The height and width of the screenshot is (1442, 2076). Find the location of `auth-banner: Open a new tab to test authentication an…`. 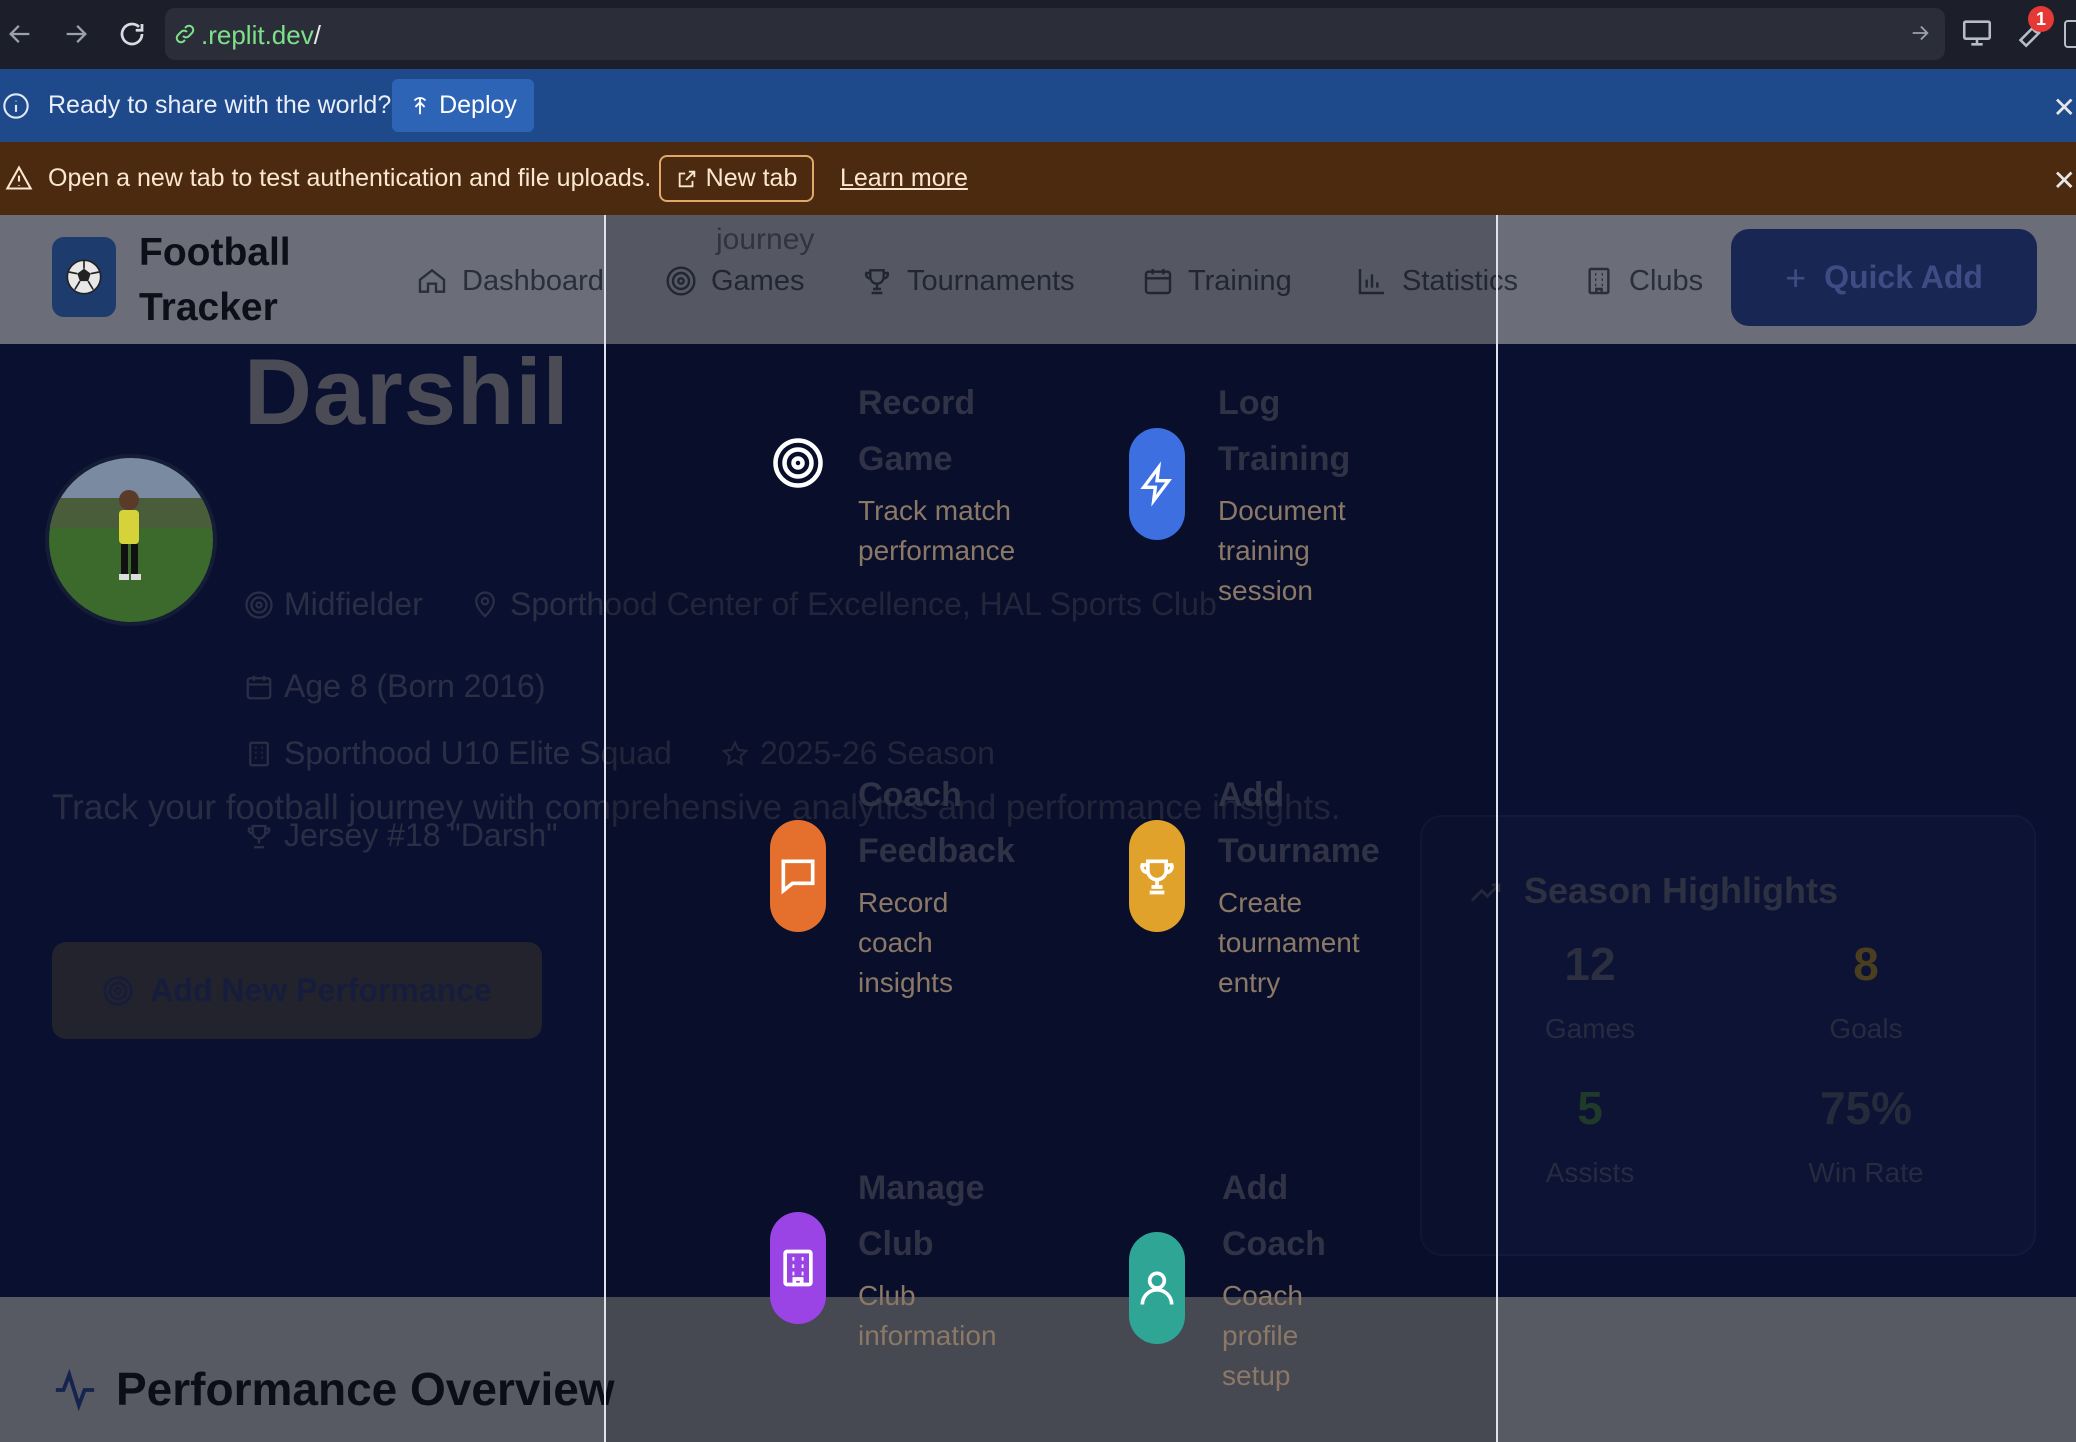

auth-banner: Open a new tab to test authentication an… is located at coordinates (1038, 178).